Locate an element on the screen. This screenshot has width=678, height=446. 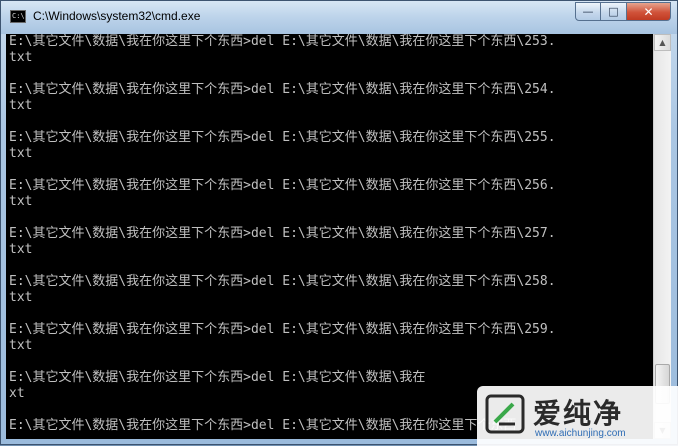
console-line: xt is located at coordinates (17, 393).